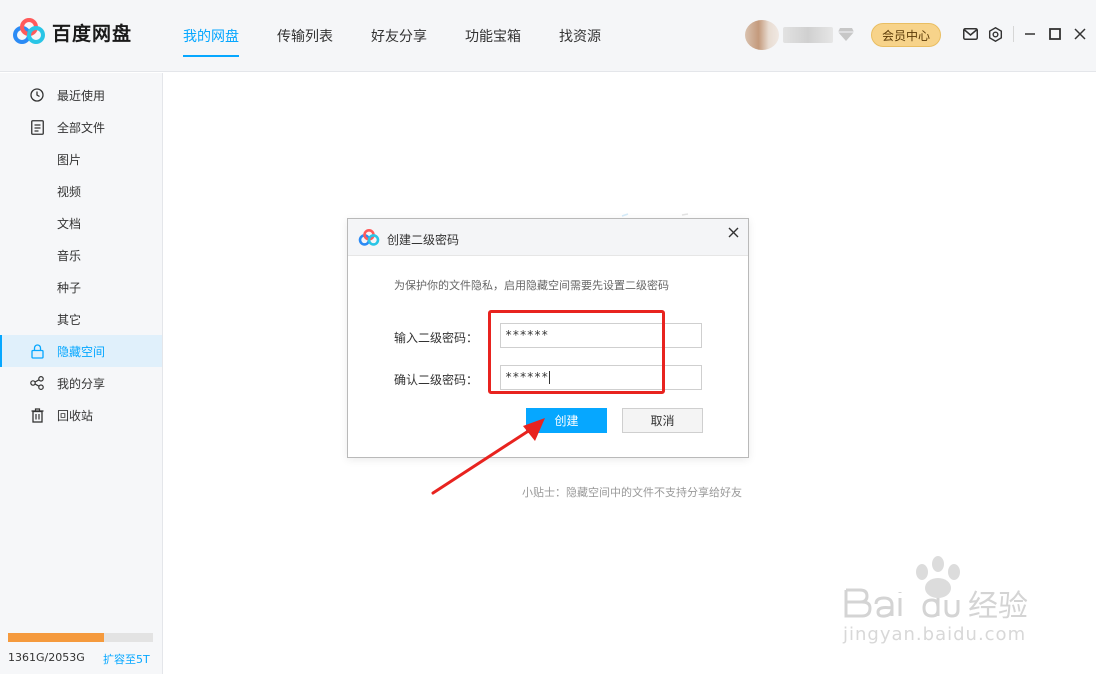  I want to click on vip-center-button: 会员中心, so click(906, 35).